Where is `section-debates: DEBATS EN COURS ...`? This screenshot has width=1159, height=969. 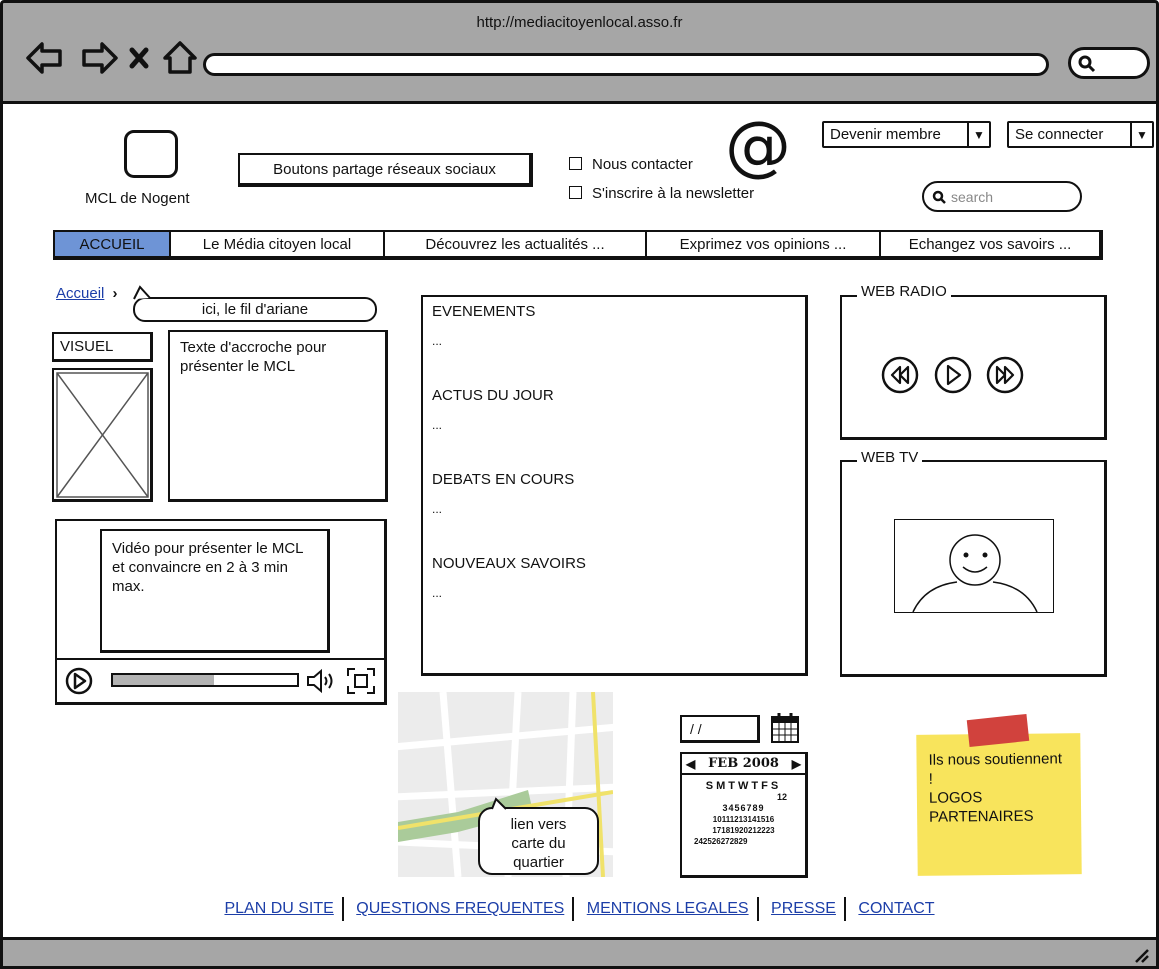
section-debates: DEBATS EN COURS ... is located at coordinates (614, 513).